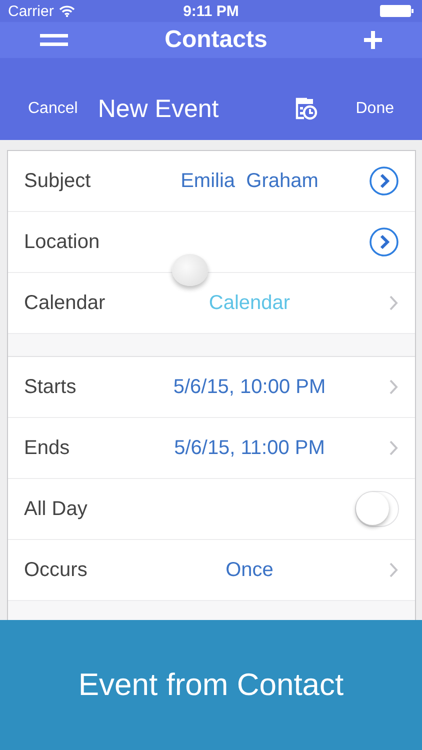  I want to click on screen-title: Contacts, so click(216, 40).